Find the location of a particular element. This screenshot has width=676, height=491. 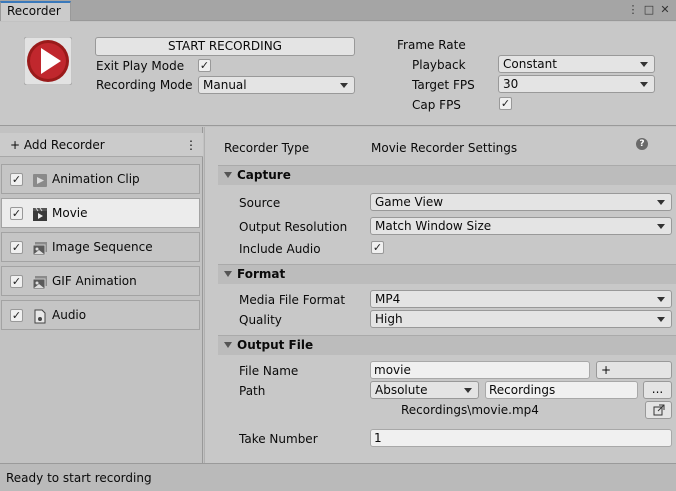

source-value: Game View is located at coordinates (409, 202).